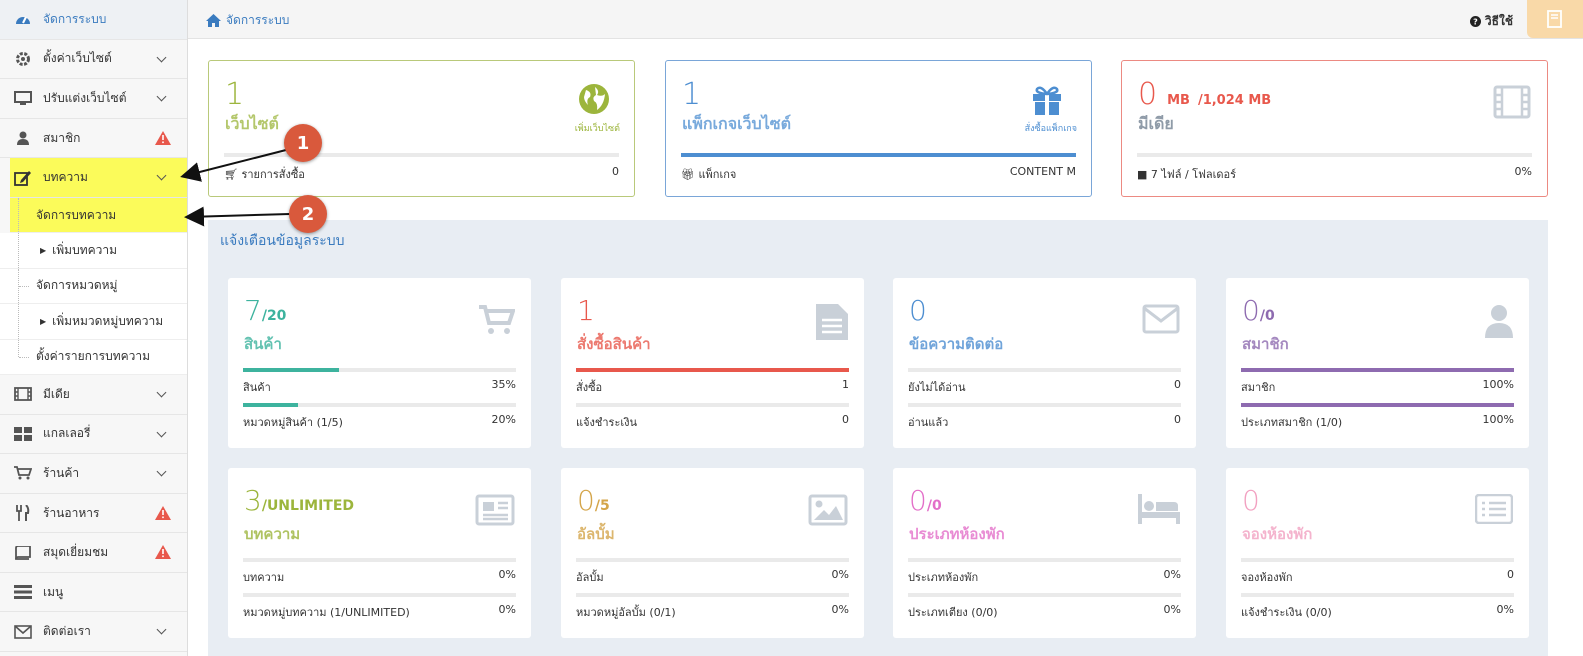 The height and width of the screenshot is (656, 1583). What do you see at coordinates (303, 143) in the screenshot?
I see `annotation-badge-1: 1` at bounding box center [303, 143].